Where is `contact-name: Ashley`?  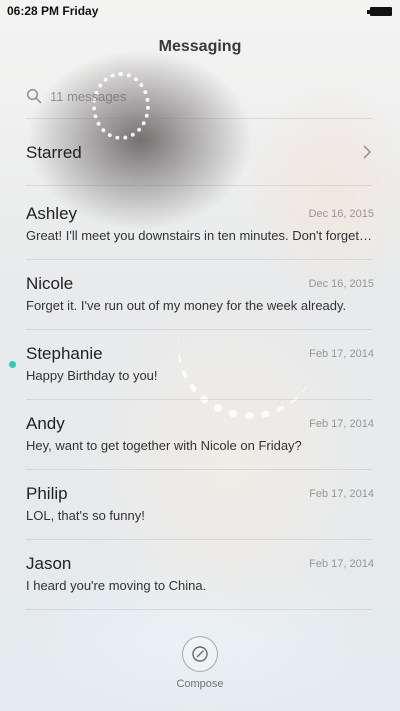
contact-name: Ashley is located at coordinates (52, 213).